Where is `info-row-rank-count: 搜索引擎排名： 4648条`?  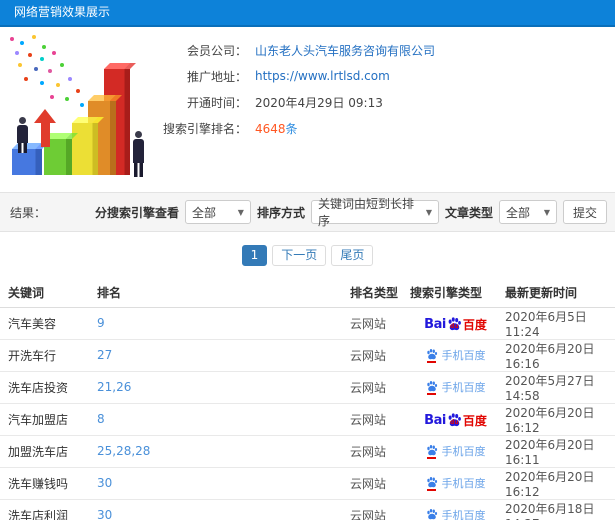
info-row-rank-count: 搜索引擎排名： 4648条 is located at coordinates (385, 128).